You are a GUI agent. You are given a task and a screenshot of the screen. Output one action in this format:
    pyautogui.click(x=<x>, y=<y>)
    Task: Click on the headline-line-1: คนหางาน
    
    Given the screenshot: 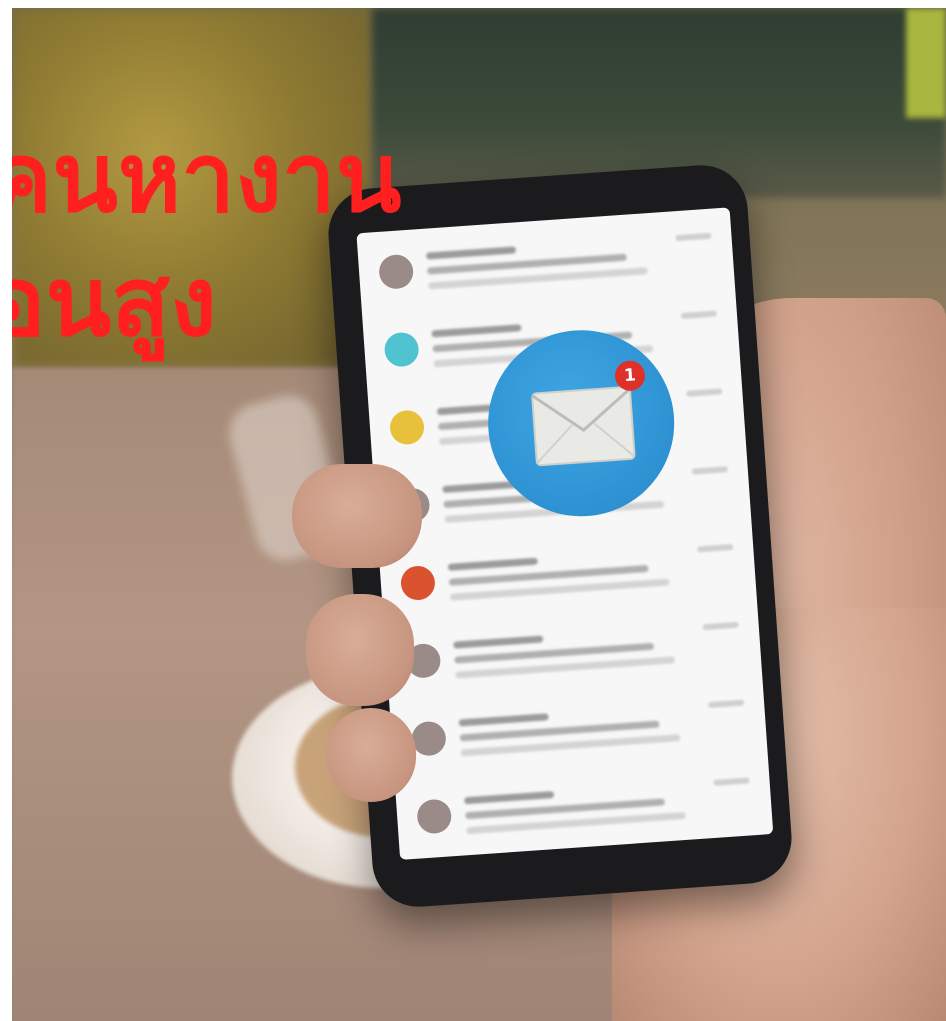 What is the action you would take?
    pyautogui.click(x=207, y=178)
    